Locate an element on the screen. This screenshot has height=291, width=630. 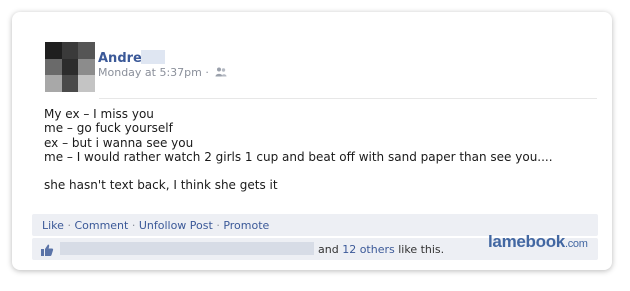
like-link: Like is located at coordinates (53, 225).